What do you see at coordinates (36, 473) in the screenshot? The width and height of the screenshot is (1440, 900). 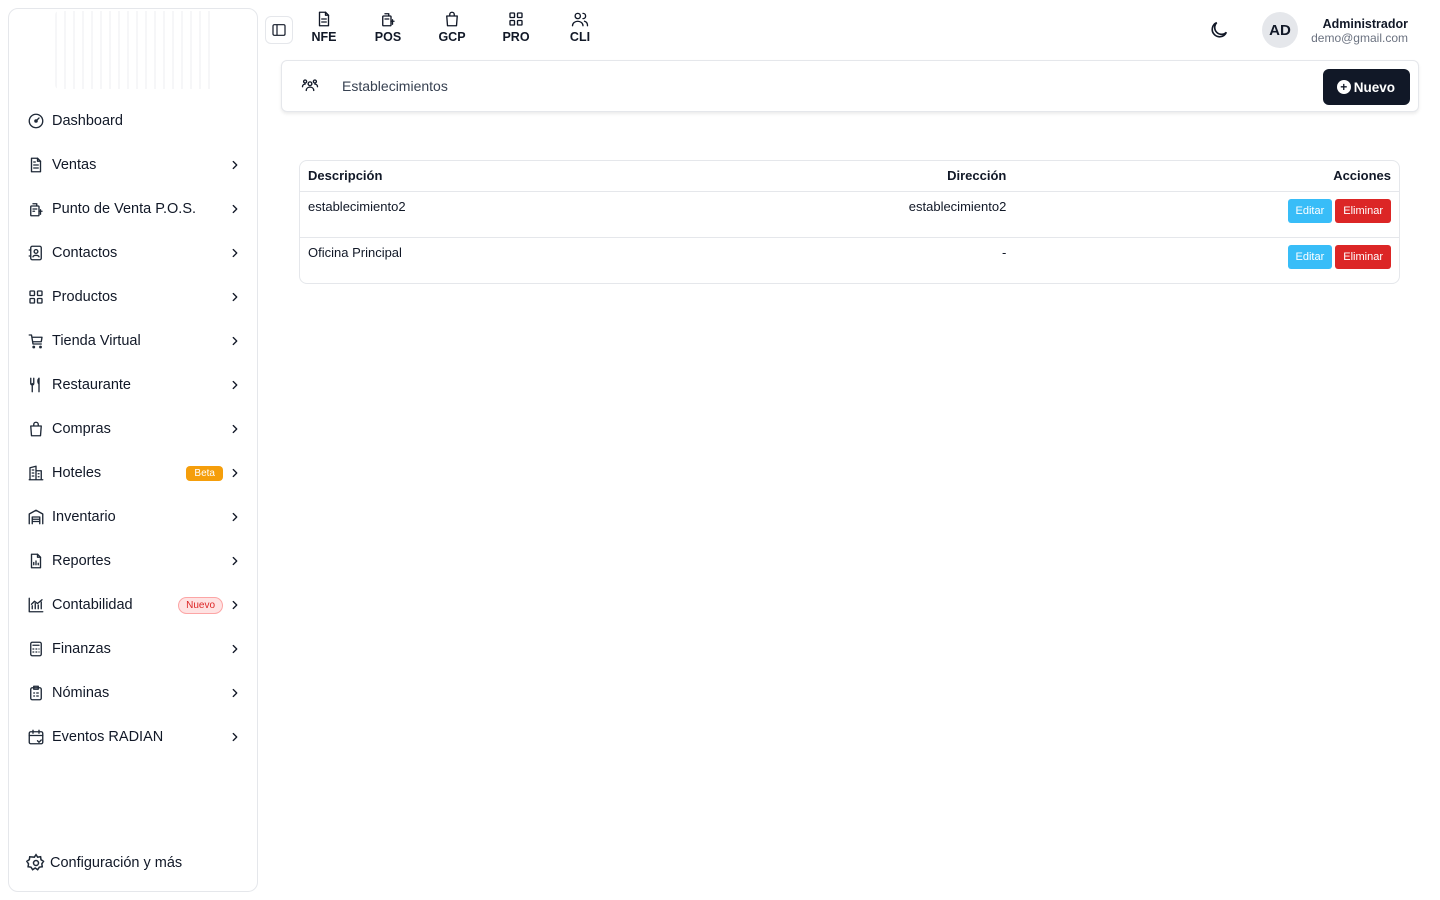 I see `building-icon` at bounding box center [36, 473].